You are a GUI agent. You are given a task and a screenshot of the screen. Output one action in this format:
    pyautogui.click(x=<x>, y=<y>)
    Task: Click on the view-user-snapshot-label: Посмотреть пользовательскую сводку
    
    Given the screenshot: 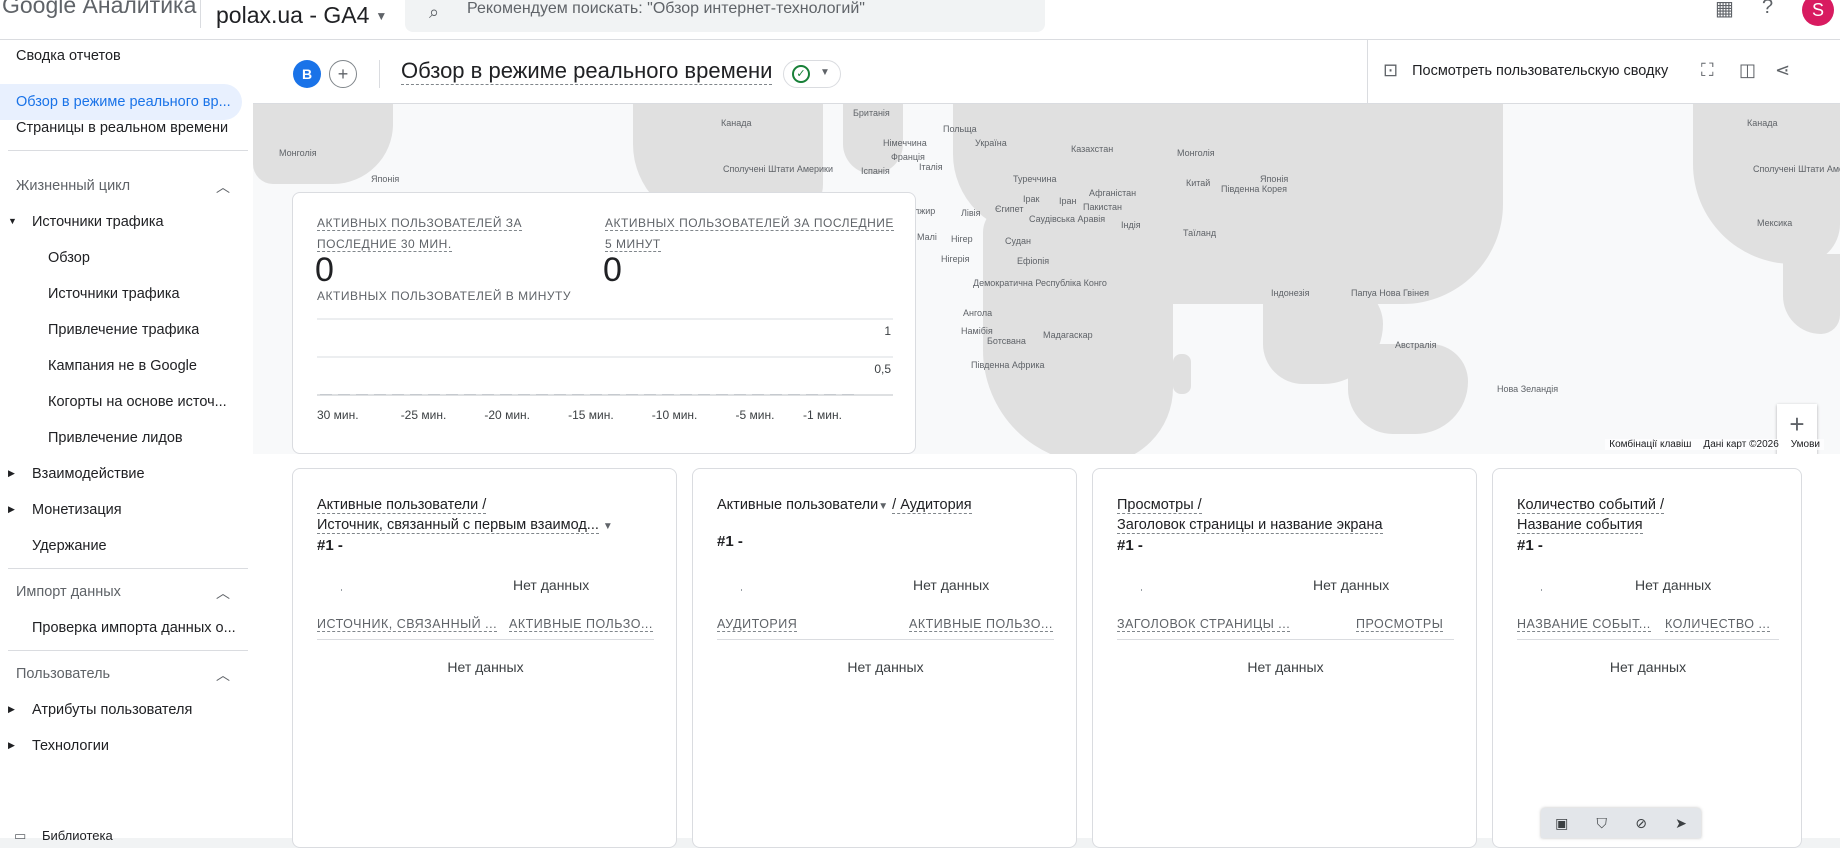 What is the action you would take?
    pyautogui.click(x=1540, y=70)
    